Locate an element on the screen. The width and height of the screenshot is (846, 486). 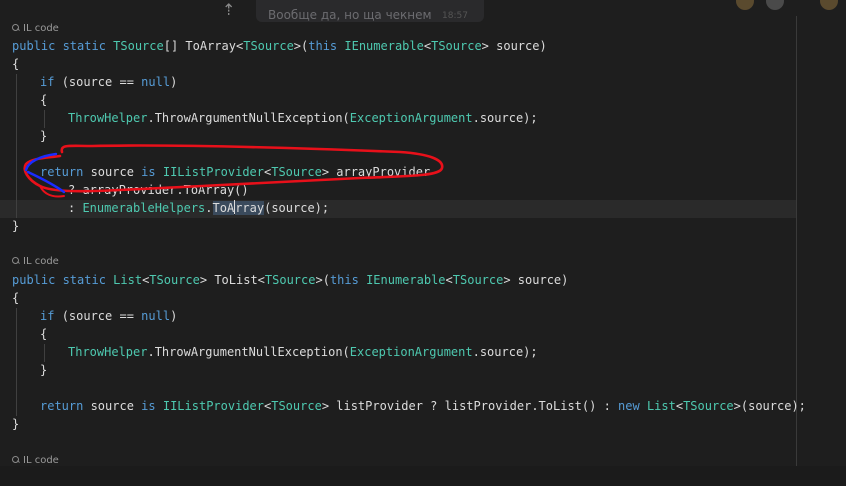
chat-message-text: Вообще да, но ща чекнем is located at coordinates (350, 15).